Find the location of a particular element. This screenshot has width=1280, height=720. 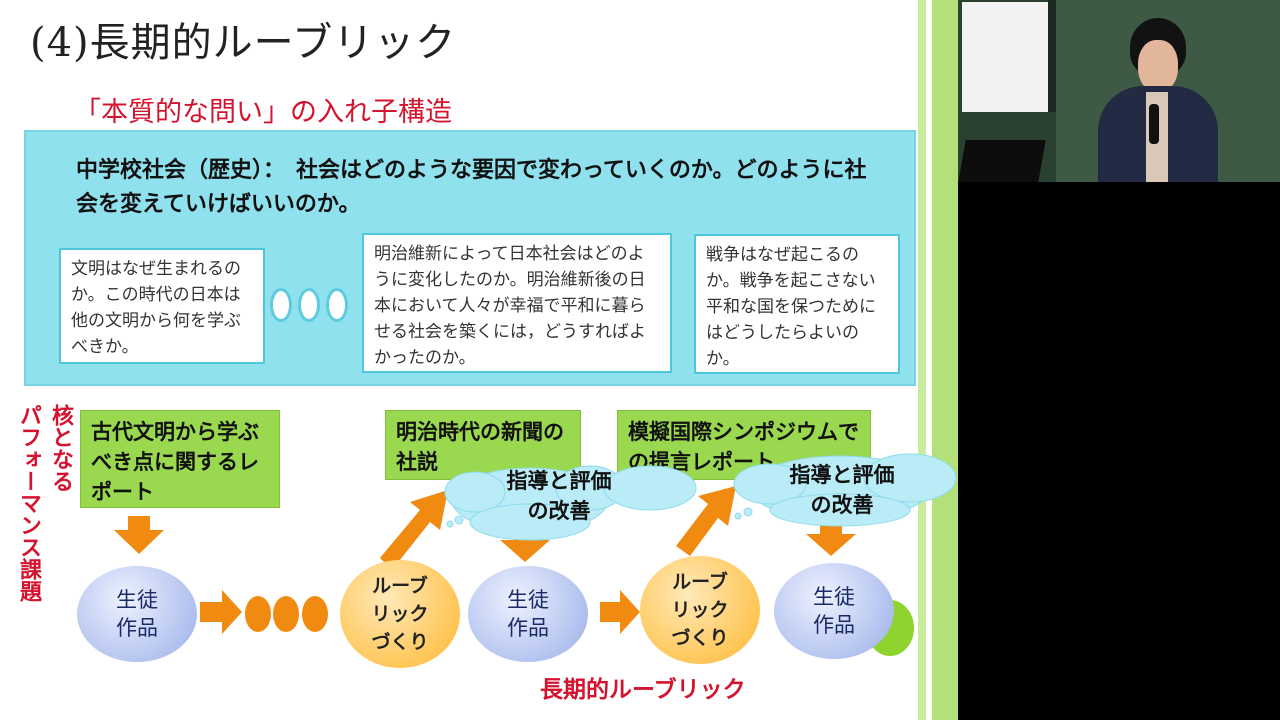

projector-screen is located at coordinates (1005, 57).